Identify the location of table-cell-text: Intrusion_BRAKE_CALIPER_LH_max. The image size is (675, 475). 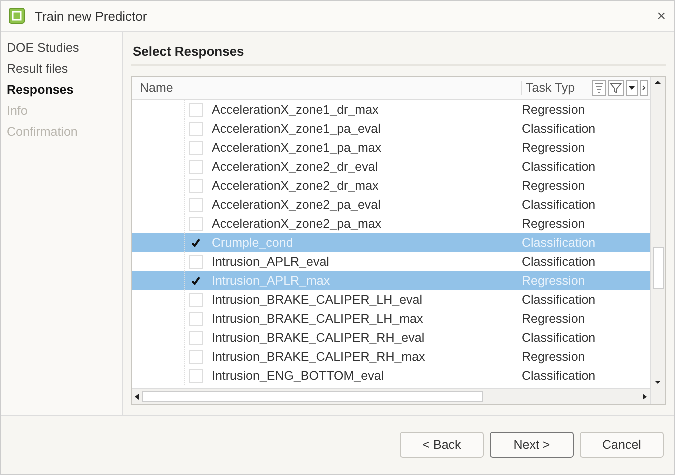
(318, 319).